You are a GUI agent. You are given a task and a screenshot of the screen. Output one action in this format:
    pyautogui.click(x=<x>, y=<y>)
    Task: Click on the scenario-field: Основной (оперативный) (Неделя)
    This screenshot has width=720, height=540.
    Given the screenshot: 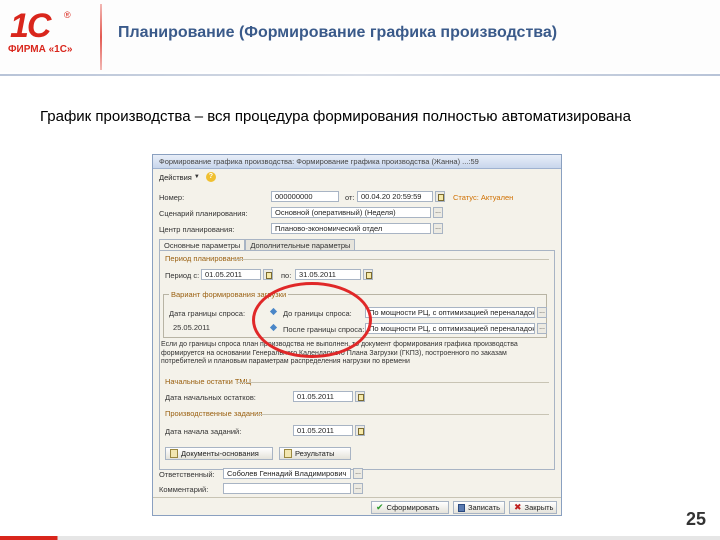 What is the action you would take?
    pyautogui.click(x=351, y=212)
    